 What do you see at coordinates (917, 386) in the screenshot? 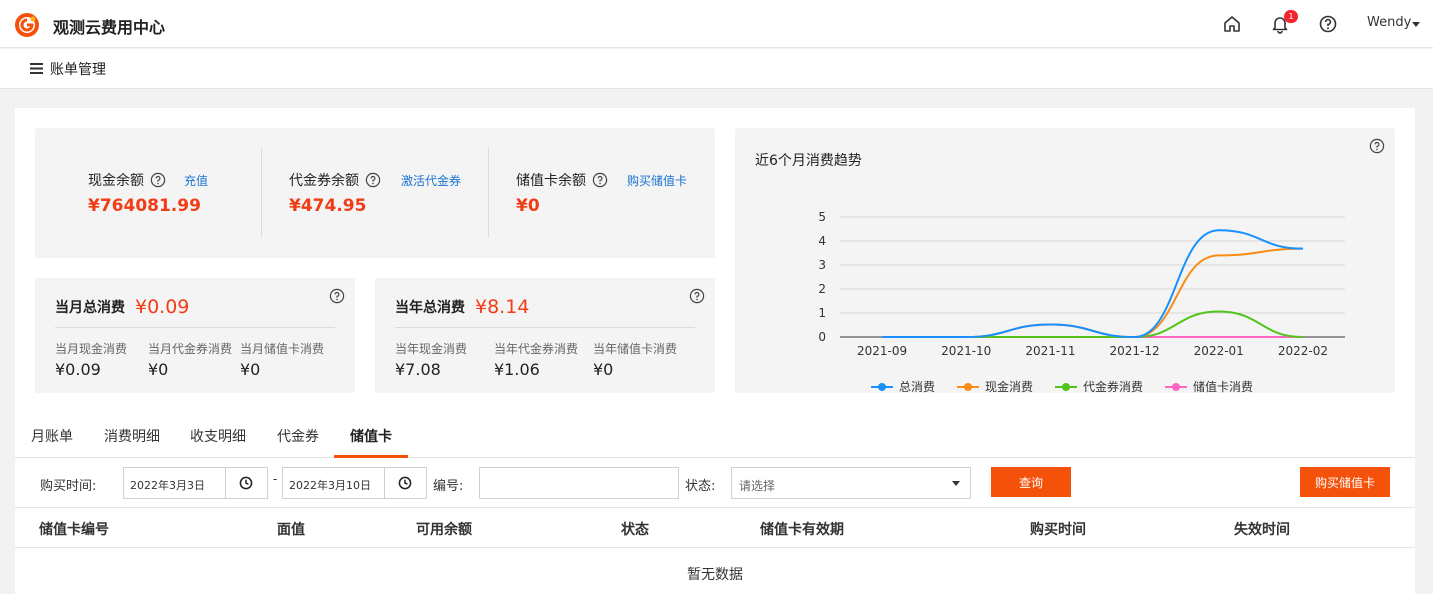
I see `legend-label: 总消费` at bounding box center [917, 386].